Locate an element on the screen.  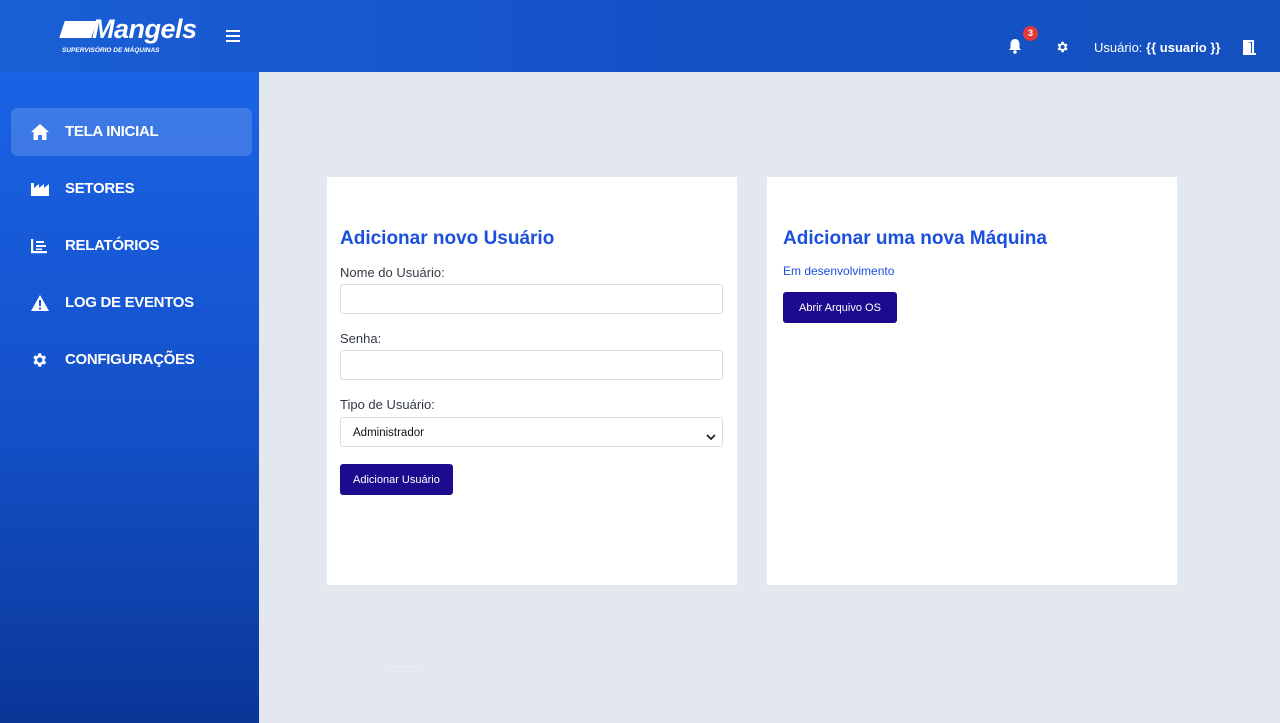
menu-icon is located at coordinates (233, 36).